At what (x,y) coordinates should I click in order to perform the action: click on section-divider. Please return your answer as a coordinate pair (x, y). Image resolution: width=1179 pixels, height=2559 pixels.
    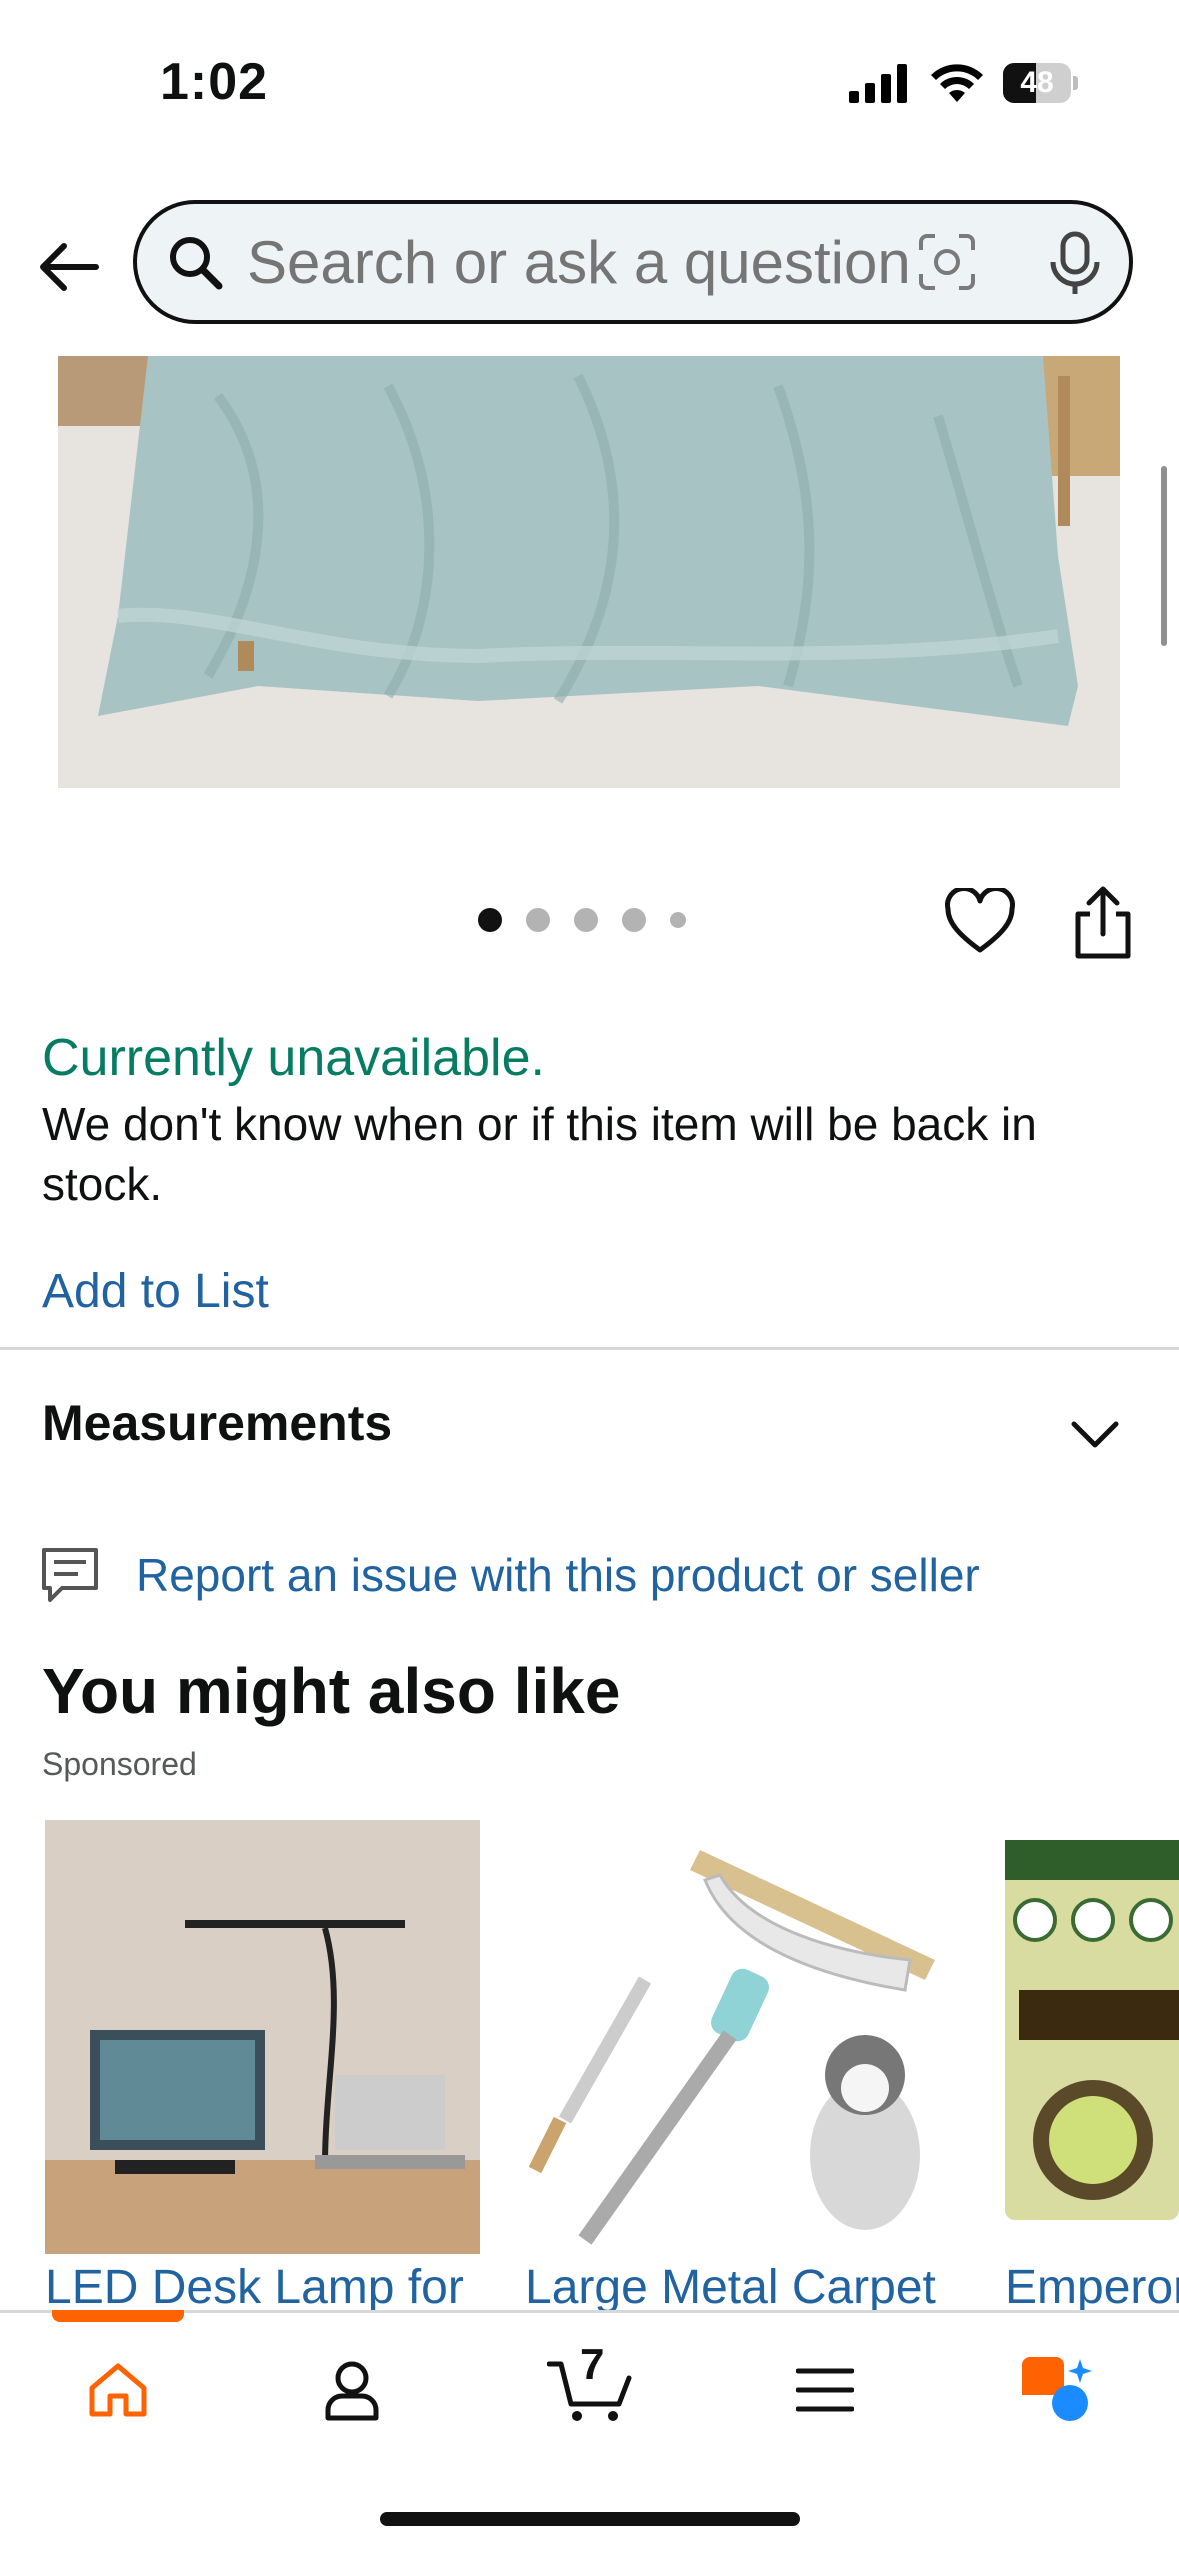
    Looking at the image, I should click on (589, 1348).